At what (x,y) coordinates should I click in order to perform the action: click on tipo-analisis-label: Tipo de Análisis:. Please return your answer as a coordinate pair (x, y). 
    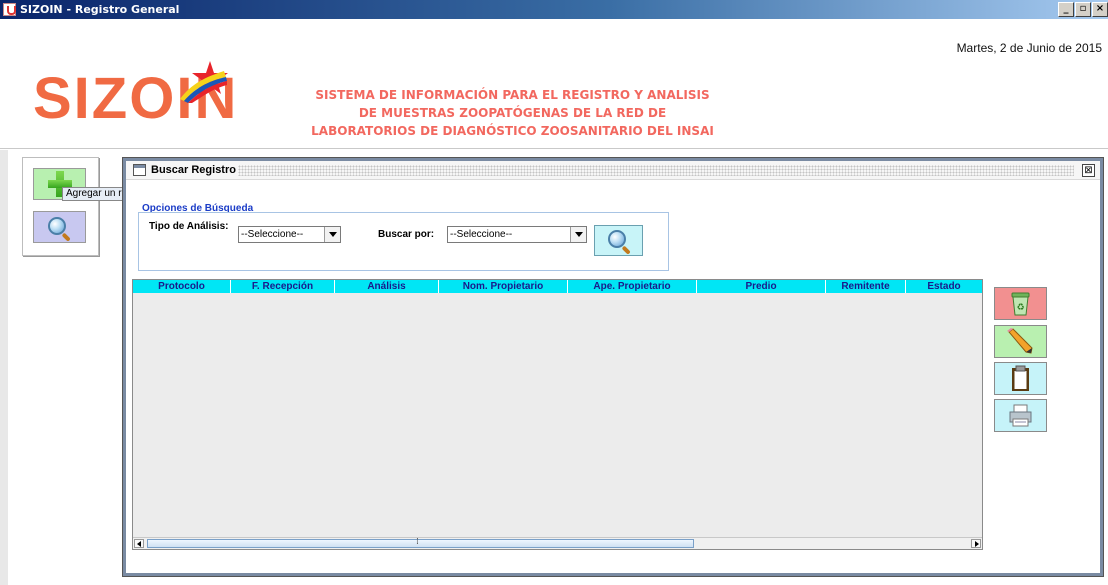
    Looking at the image, I should click on (189, 226).